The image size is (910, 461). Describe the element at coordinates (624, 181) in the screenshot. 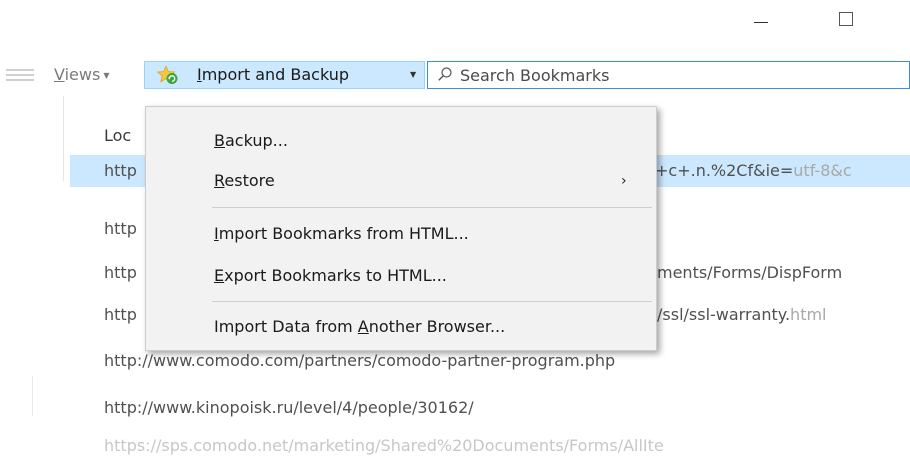

I see `chevron-right-icon: ›` at that location.